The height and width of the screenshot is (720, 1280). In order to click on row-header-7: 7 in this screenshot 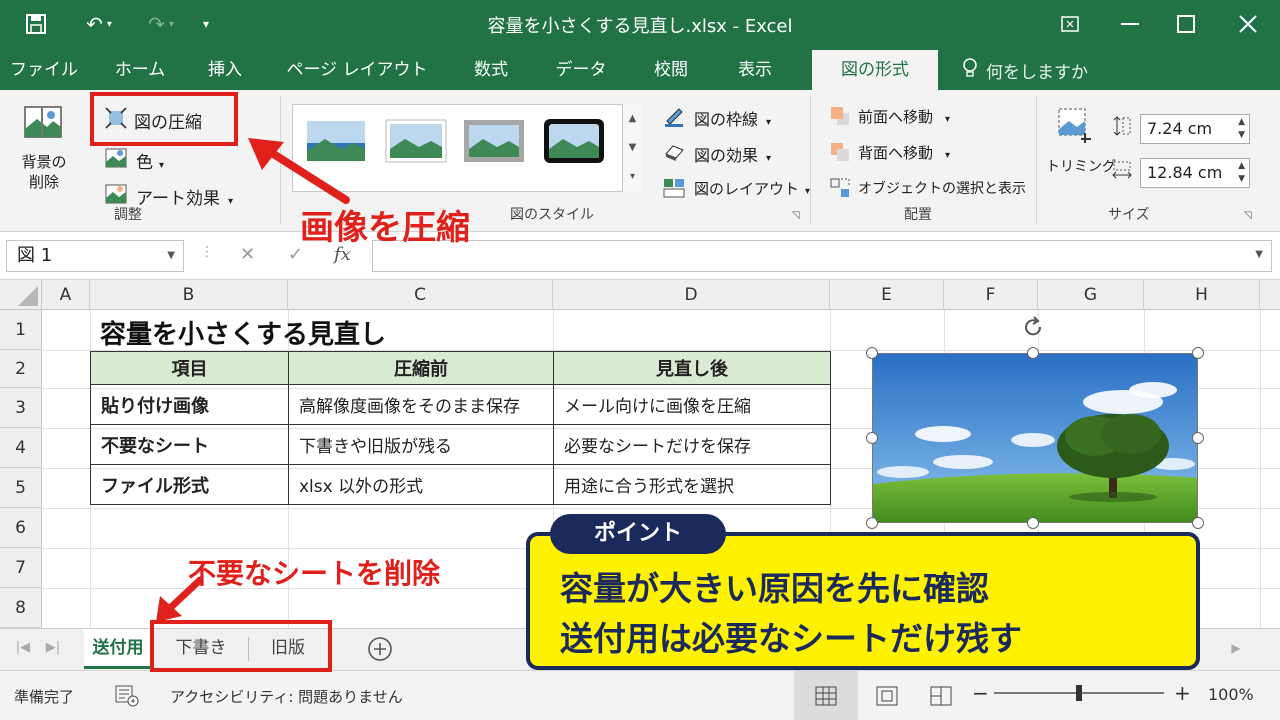, I will do `click(21, 568)`.